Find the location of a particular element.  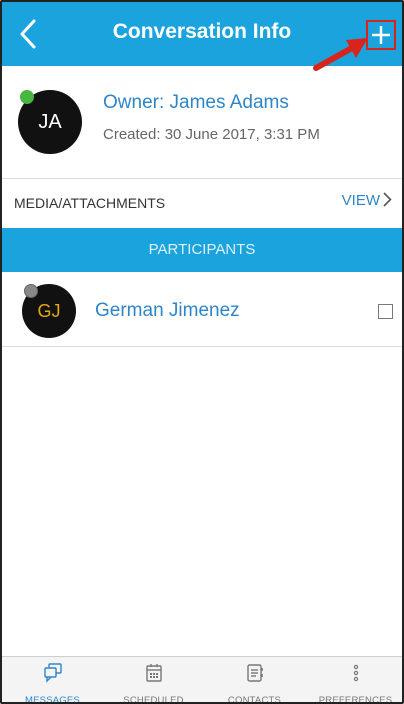

created-date: Created: 30 June 2017, 3:31 PM is located at coordinates (211, 134).